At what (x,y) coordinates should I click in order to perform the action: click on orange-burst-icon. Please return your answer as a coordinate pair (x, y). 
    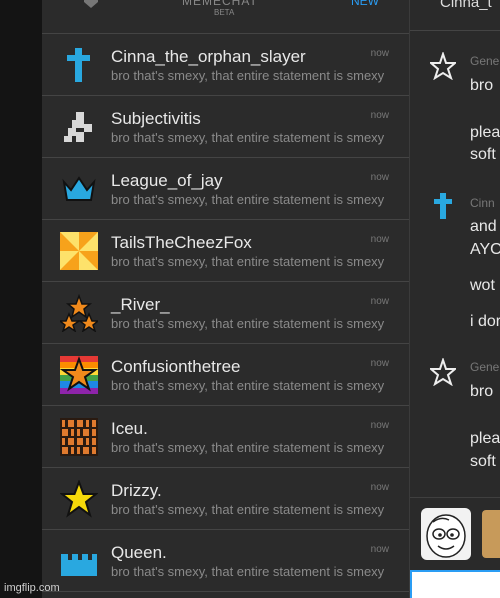
    Looking at the image, I should click on (79, 251).